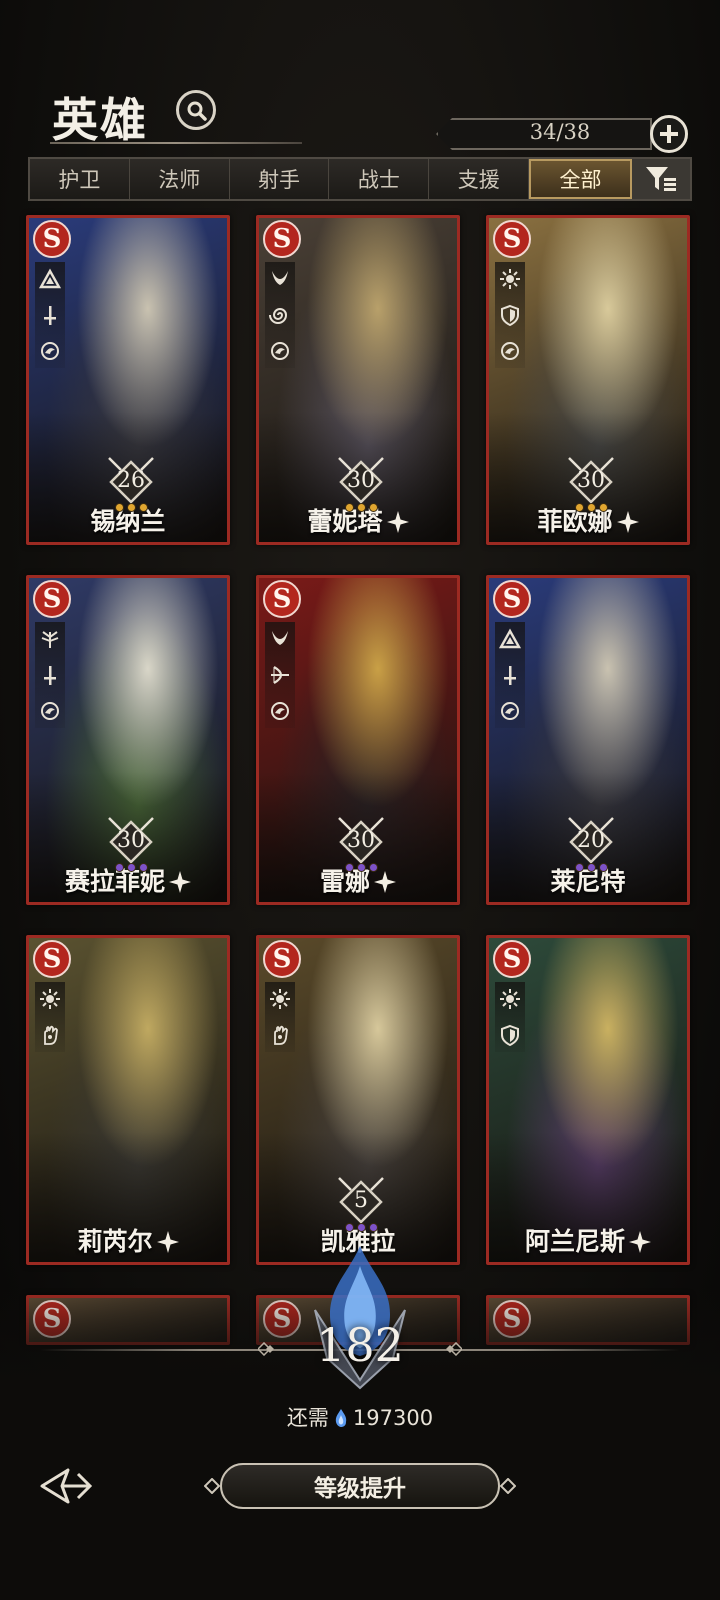 Image resolution: width=720 pixels, height=1600 pixels. I want to click on hero-card: S 菲欧娜 30, so click(588, 380).